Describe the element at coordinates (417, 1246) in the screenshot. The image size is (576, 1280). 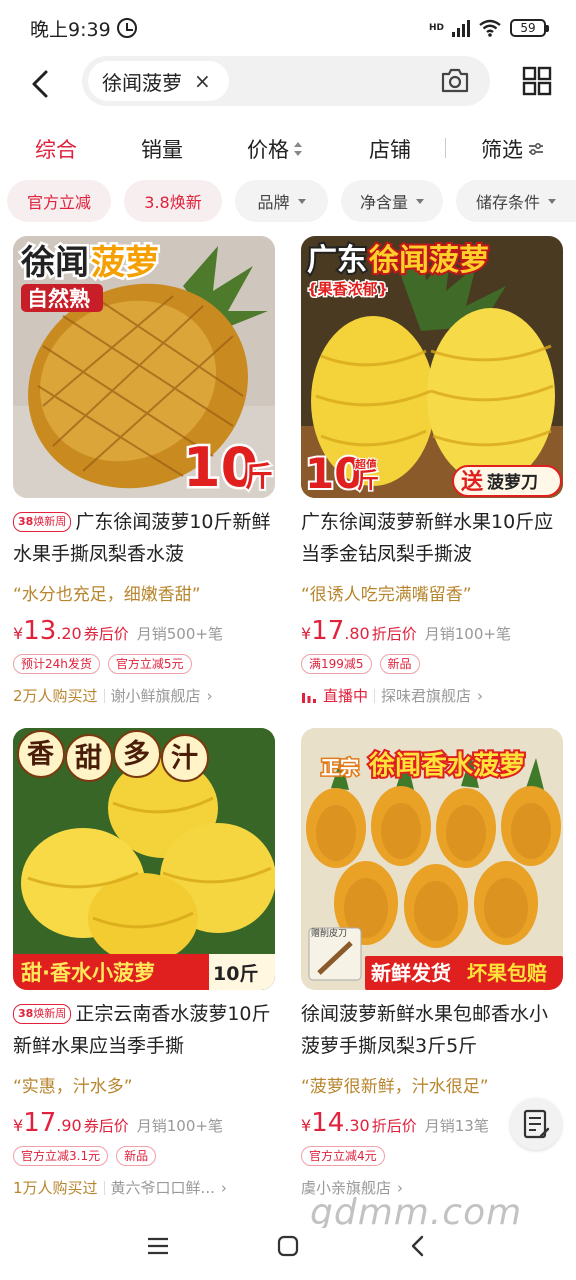
I see `nav-back-icon` at that location.